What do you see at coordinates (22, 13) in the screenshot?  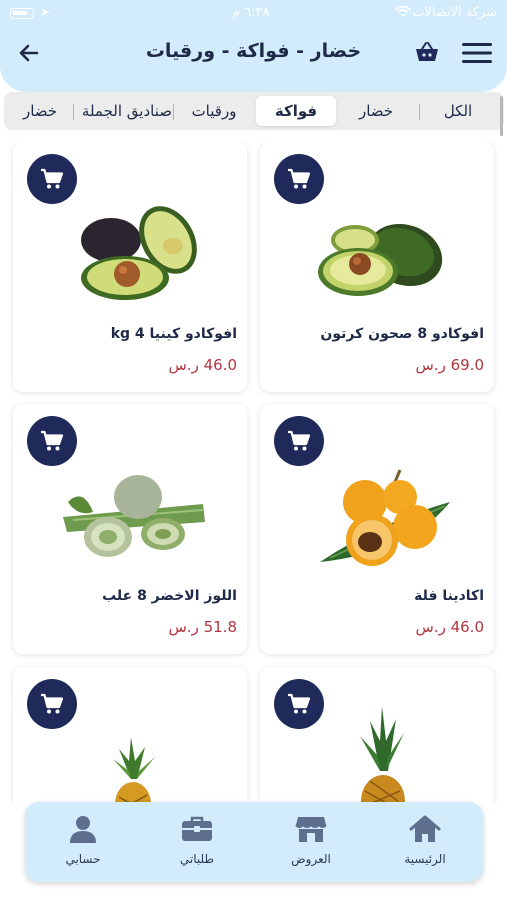 I see `battery-icon` at bounding box center [22, 13].